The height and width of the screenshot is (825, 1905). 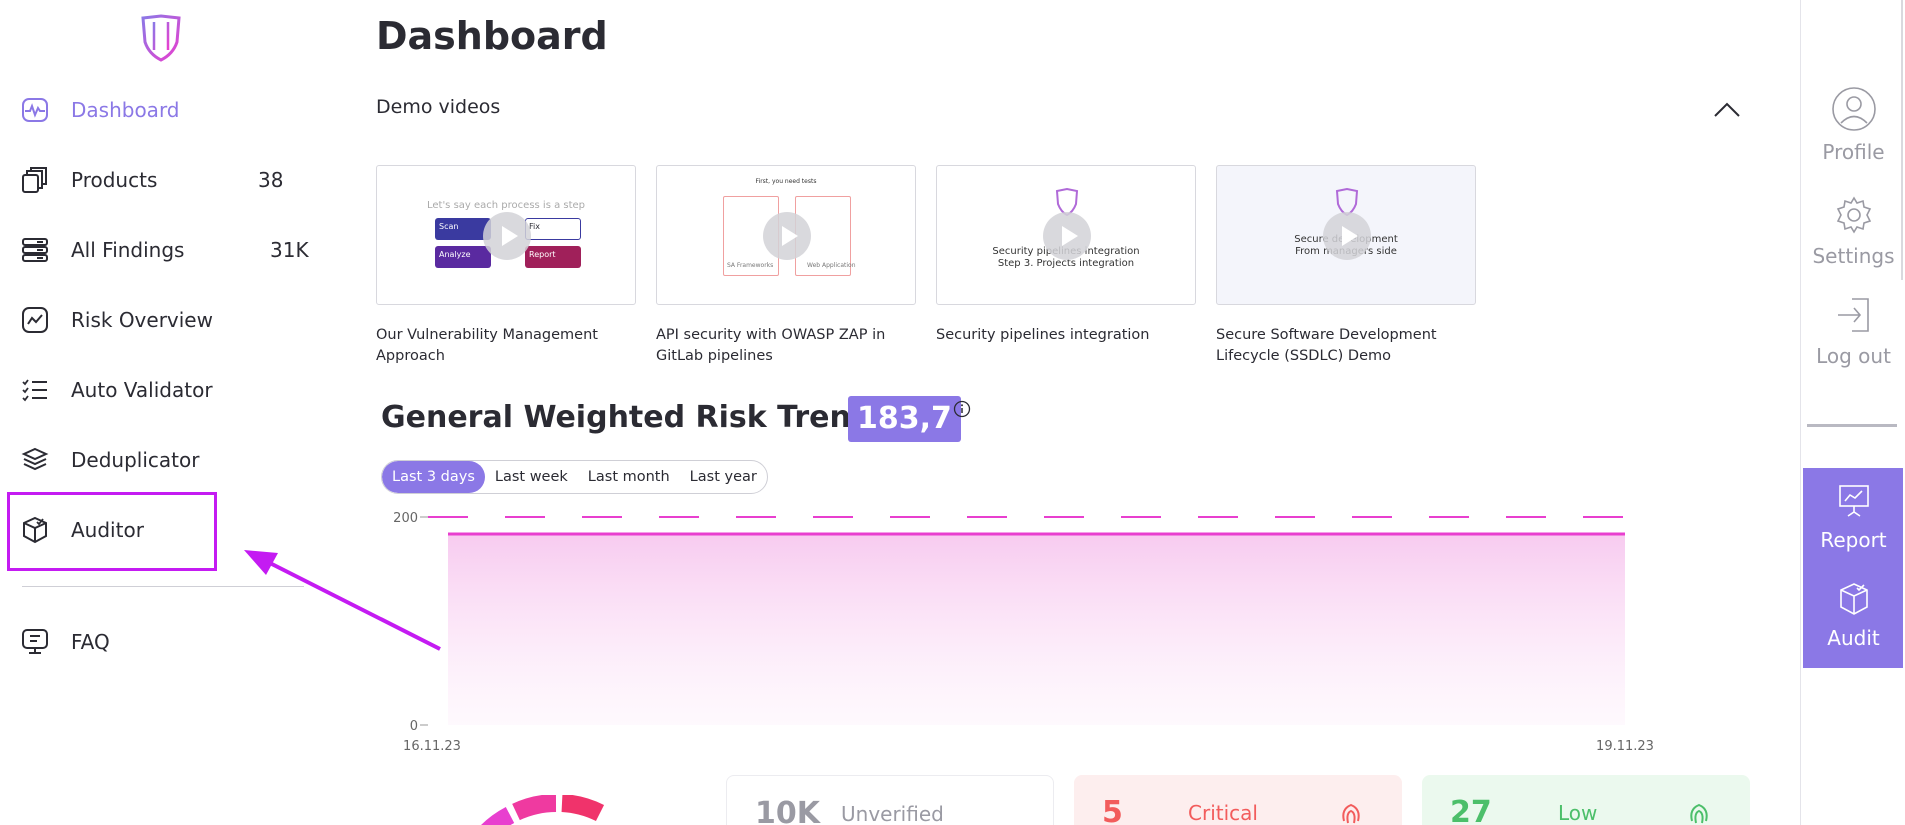 What do you see at coordinates (1854, 599) in the screenshot?
I see `cube-check-icon` at bounding box center [1854, 599].